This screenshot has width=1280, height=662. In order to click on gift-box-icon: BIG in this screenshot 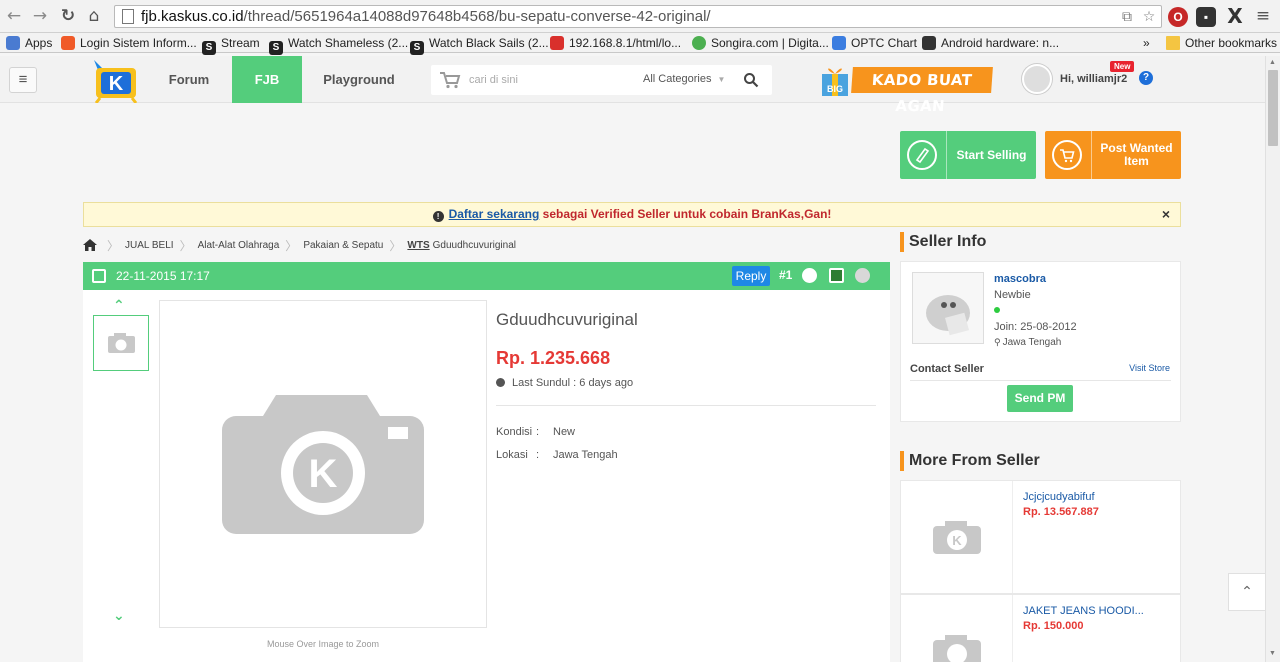, I will do `click(835, 80)`.